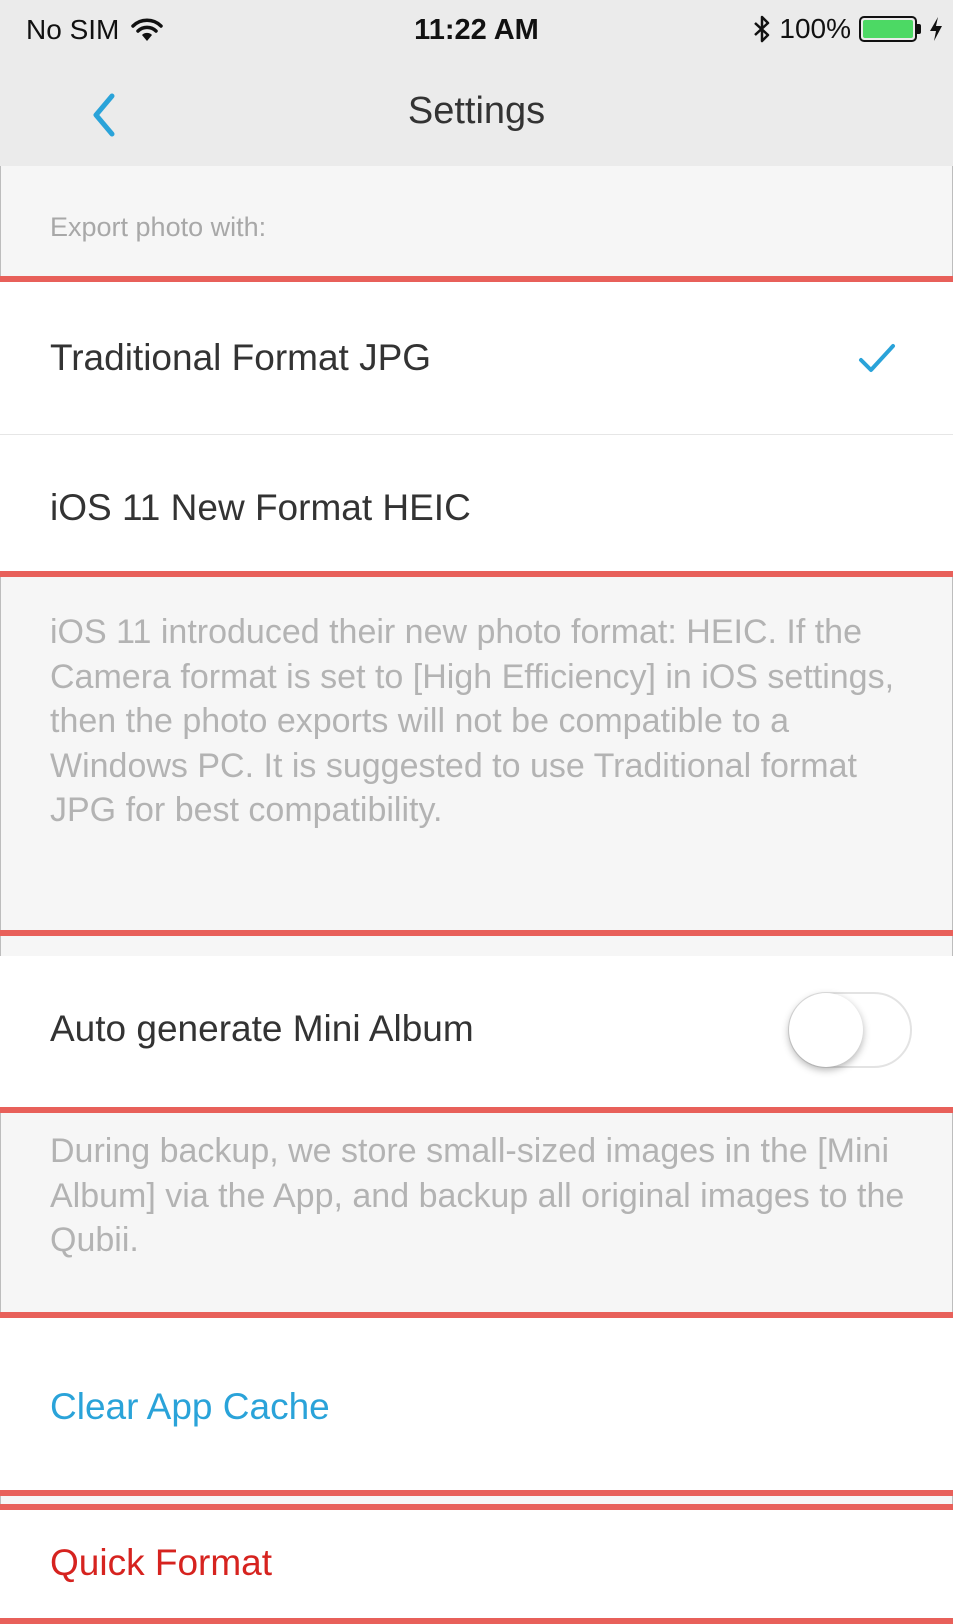  What do you see at coordinates (158, 227) in the screenshot?
I see `export-section-header: Export photo with:` at bounding box center [158, 227].